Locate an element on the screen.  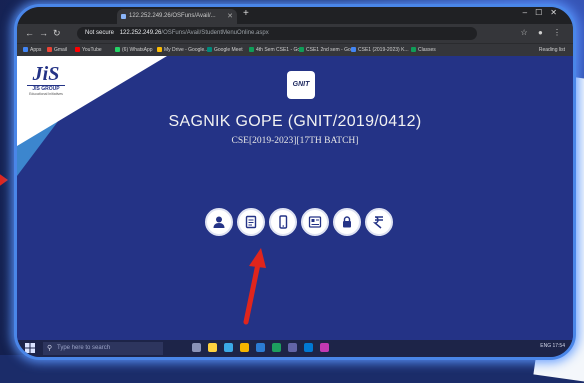
student-batch: CSE[2019-2023][17TH BATCH] is located at coordinates (295, 141).